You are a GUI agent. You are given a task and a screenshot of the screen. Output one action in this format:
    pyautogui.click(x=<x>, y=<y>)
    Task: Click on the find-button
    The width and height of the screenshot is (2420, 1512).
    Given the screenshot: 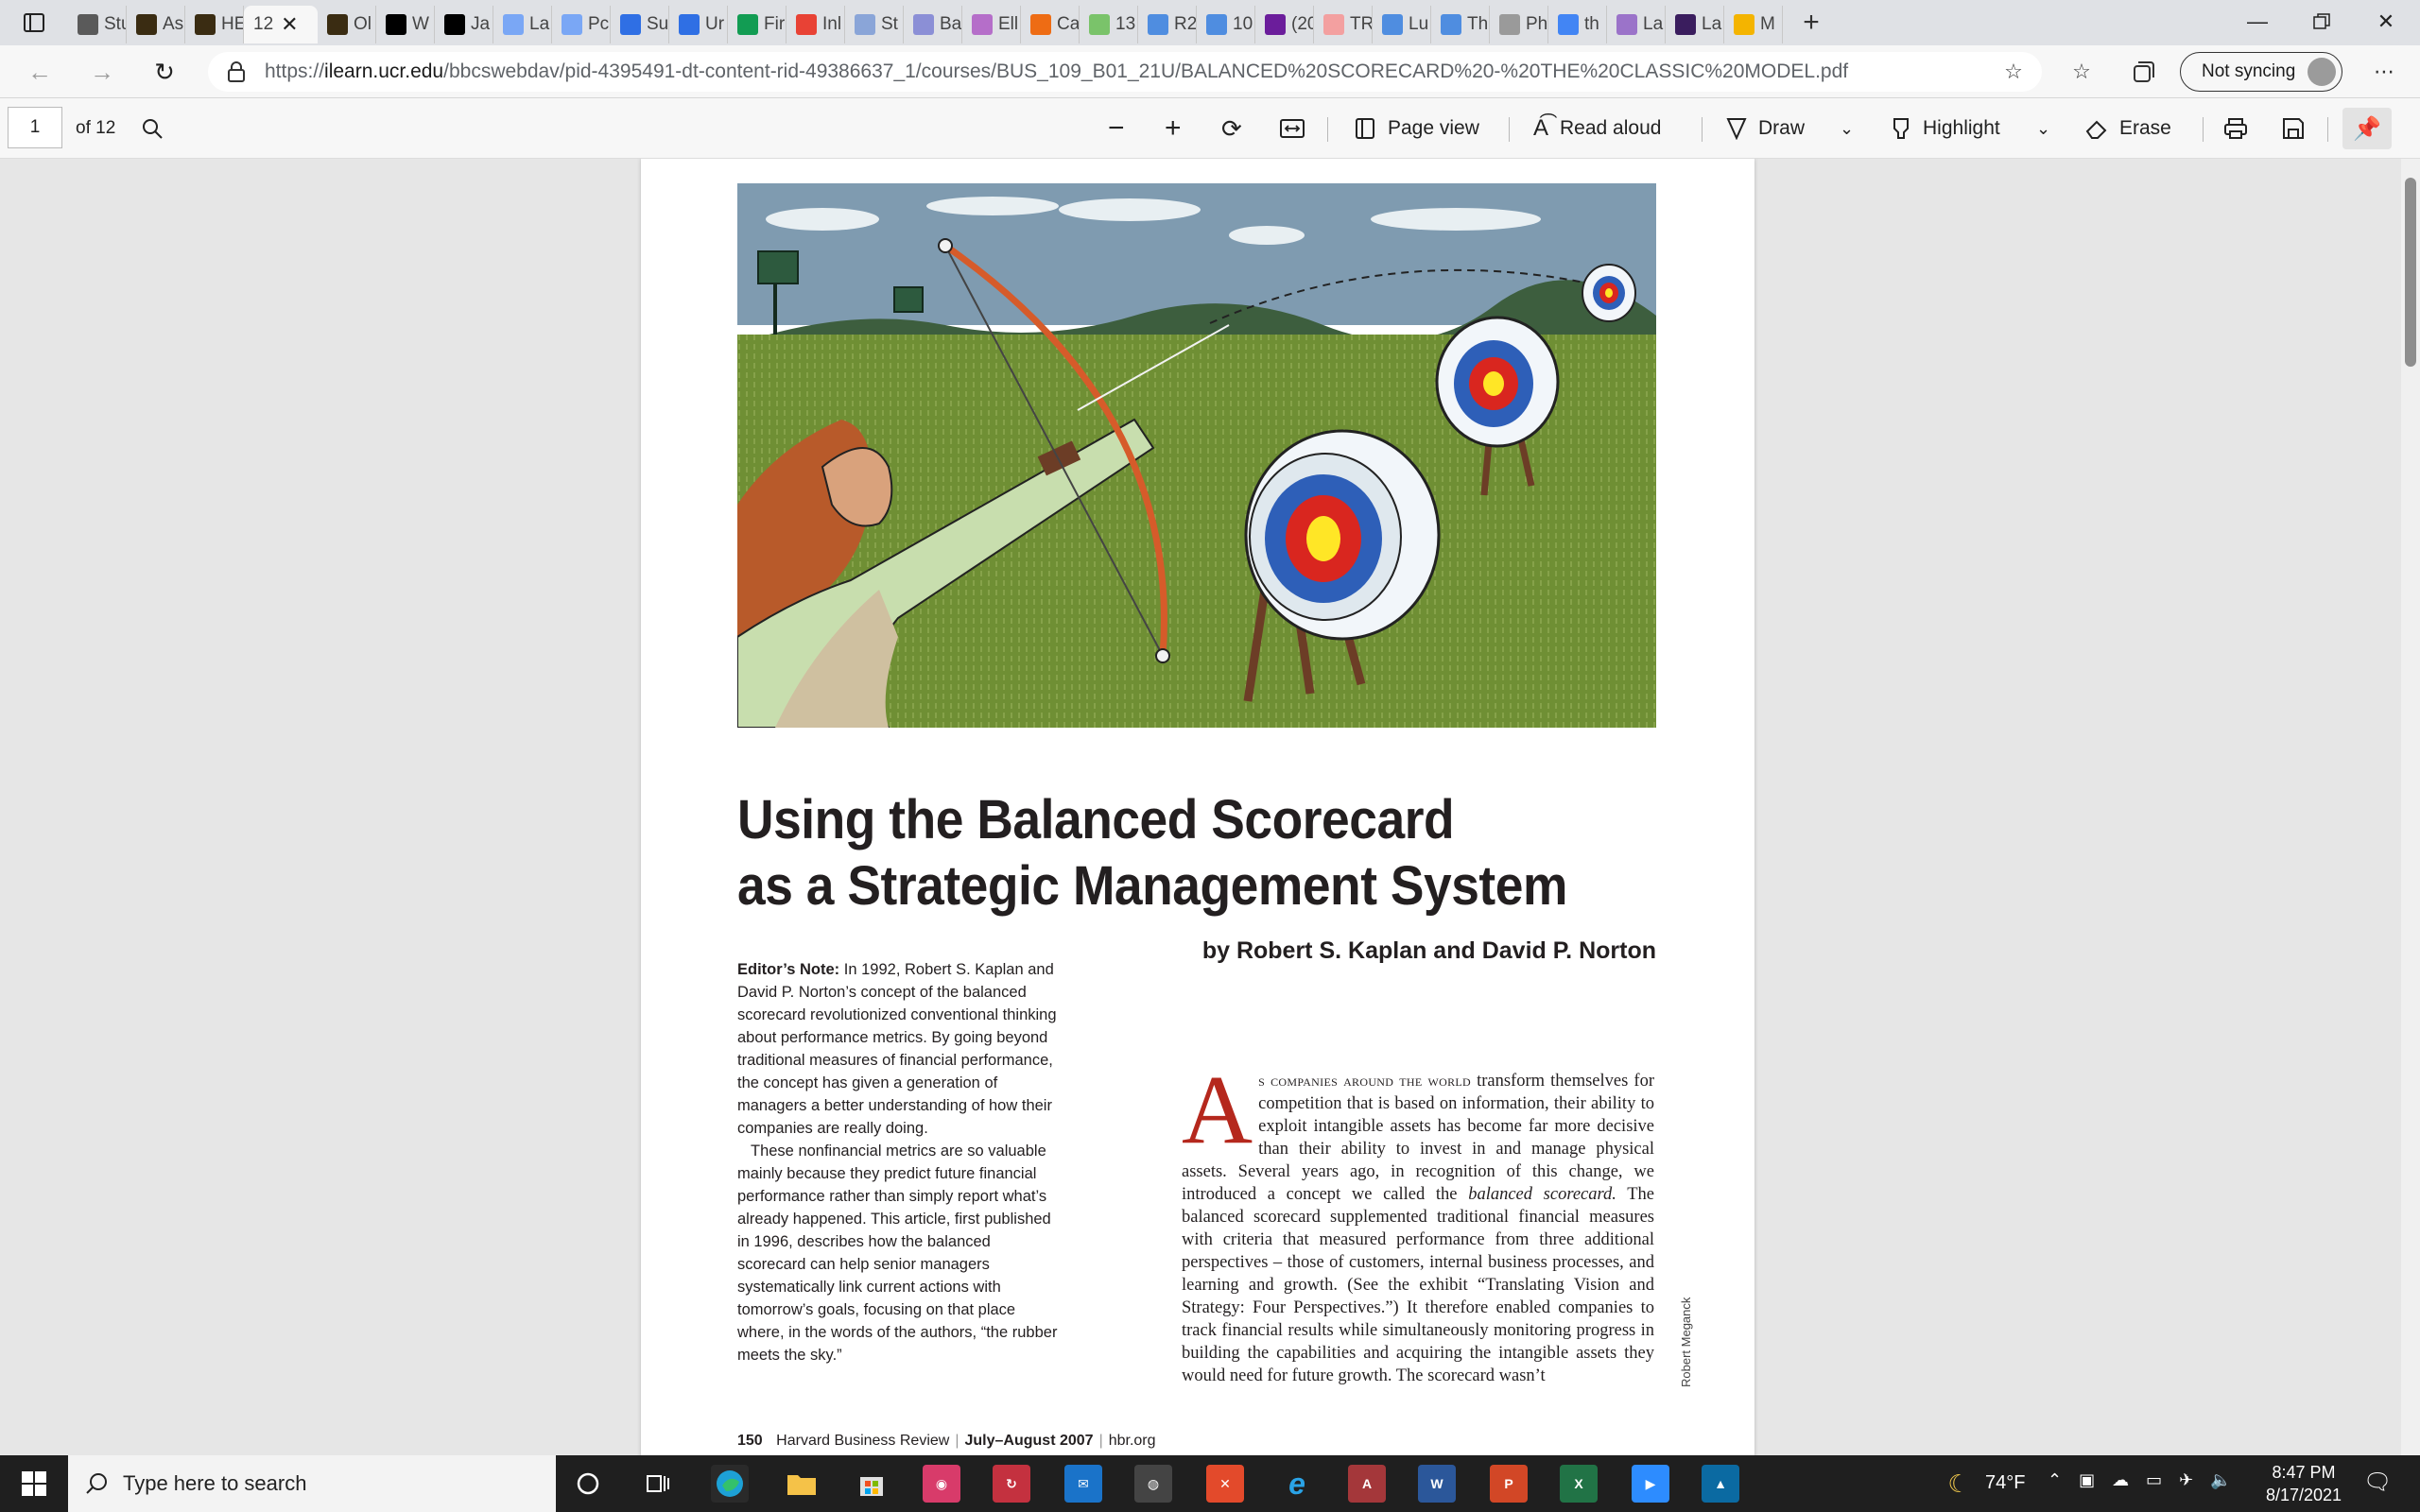 What is the action you would take?
    pyautogui.click(x=153, y=128)
    